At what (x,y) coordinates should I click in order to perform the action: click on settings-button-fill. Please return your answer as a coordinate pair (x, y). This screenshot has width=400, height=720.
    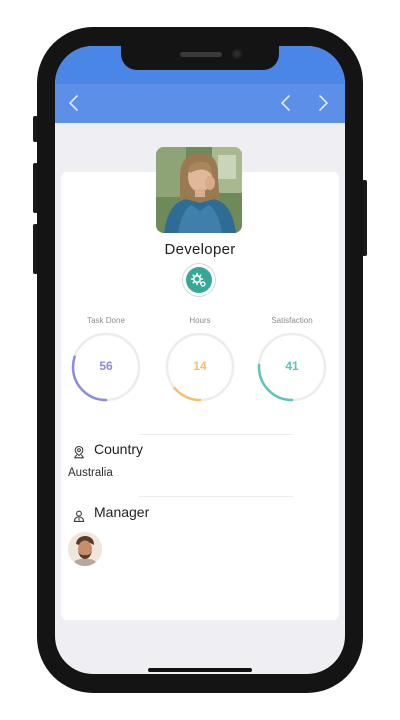
    Looking at the image, I should click on (199, 280).